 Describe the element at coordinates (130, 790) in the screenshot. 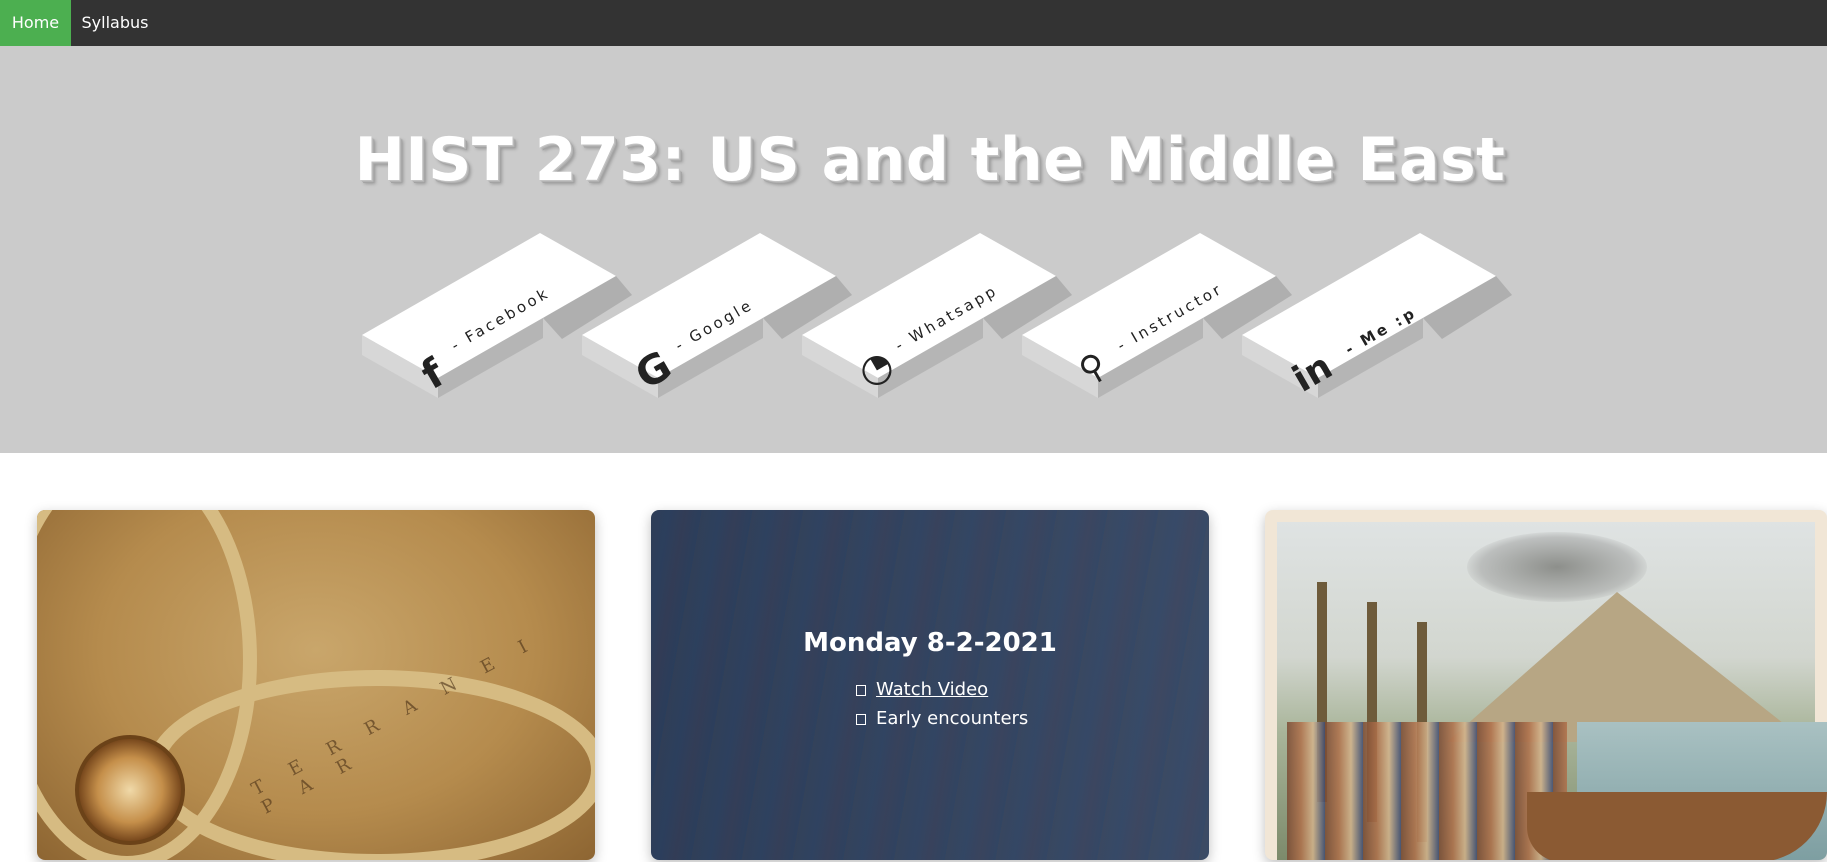

I see `compass-icon` at that location.